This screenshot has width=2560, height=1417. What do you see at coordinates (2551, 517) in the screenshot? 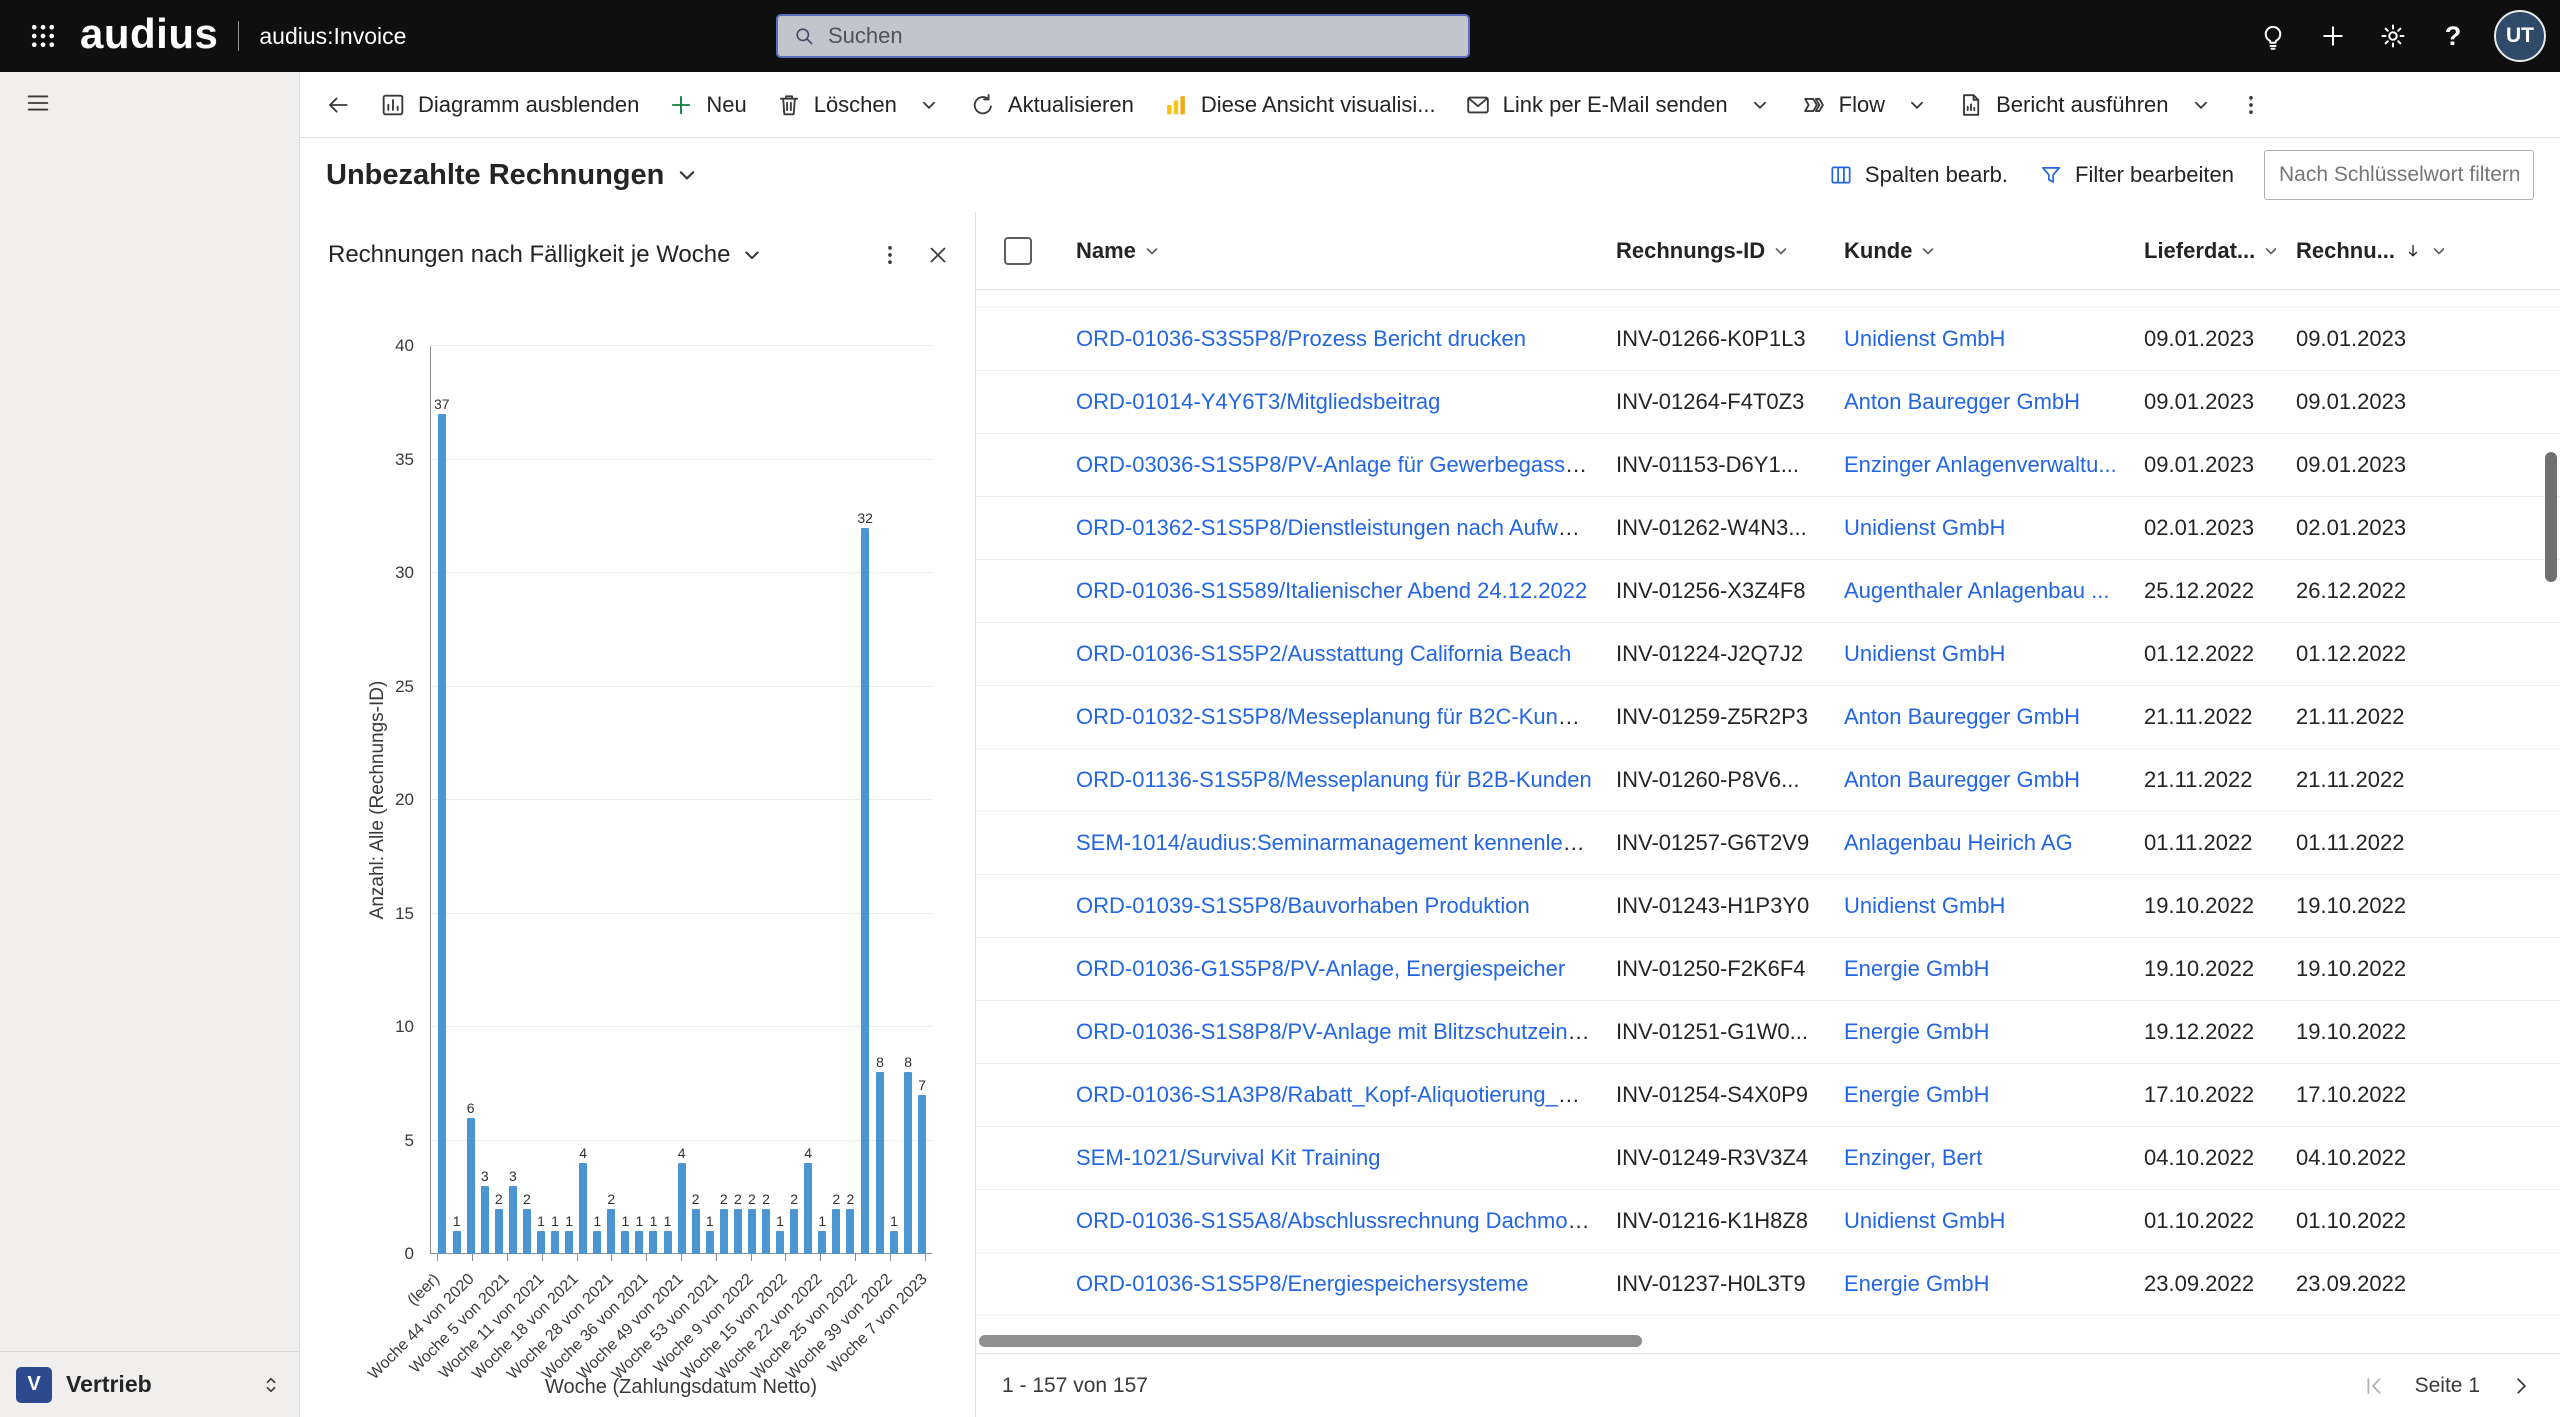
I see `vertical-scrollbar-thumb` at bounding box center [2551, 517].